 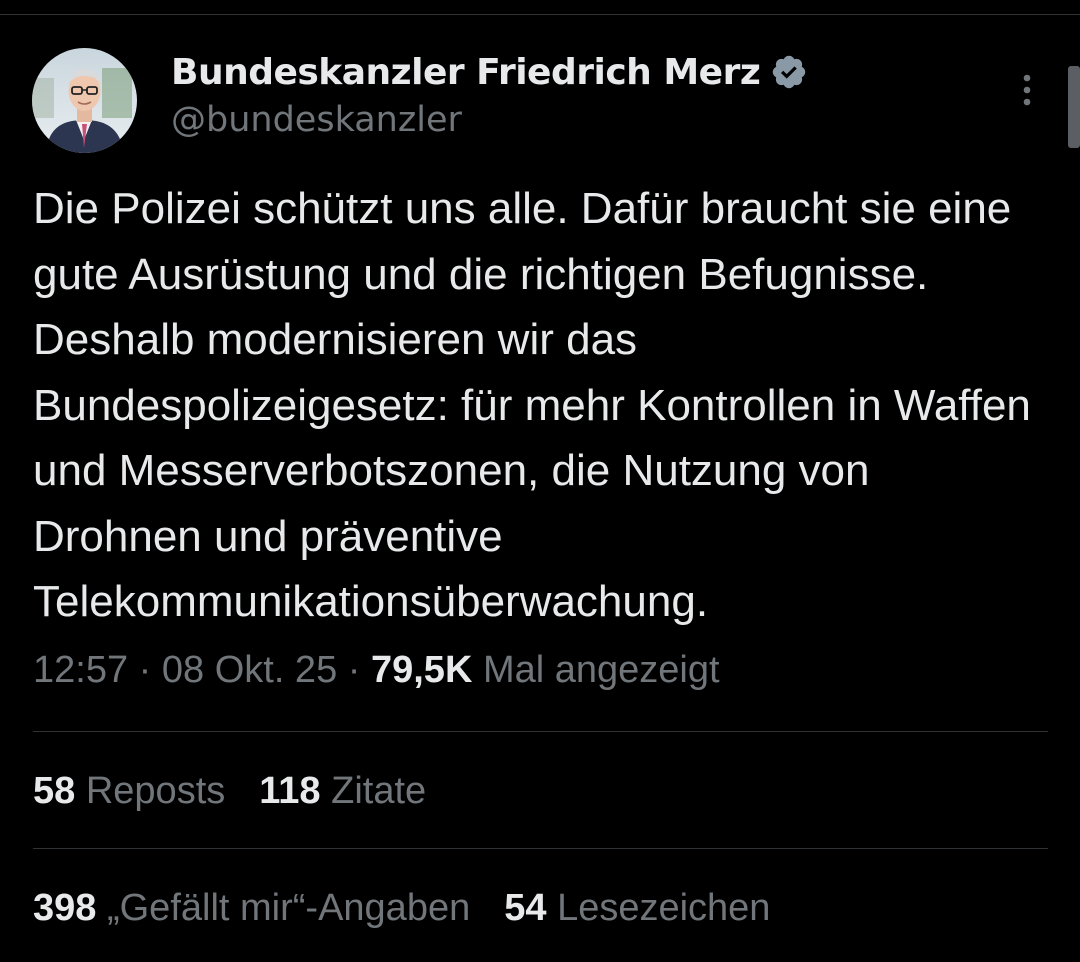 I want to click on avatar, so click(x=84, y=100).